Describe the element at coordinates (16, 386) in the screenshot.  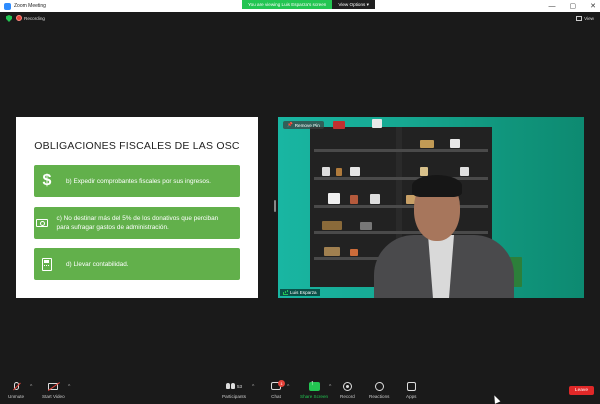
I see `microphone-muted-icon` at that location.